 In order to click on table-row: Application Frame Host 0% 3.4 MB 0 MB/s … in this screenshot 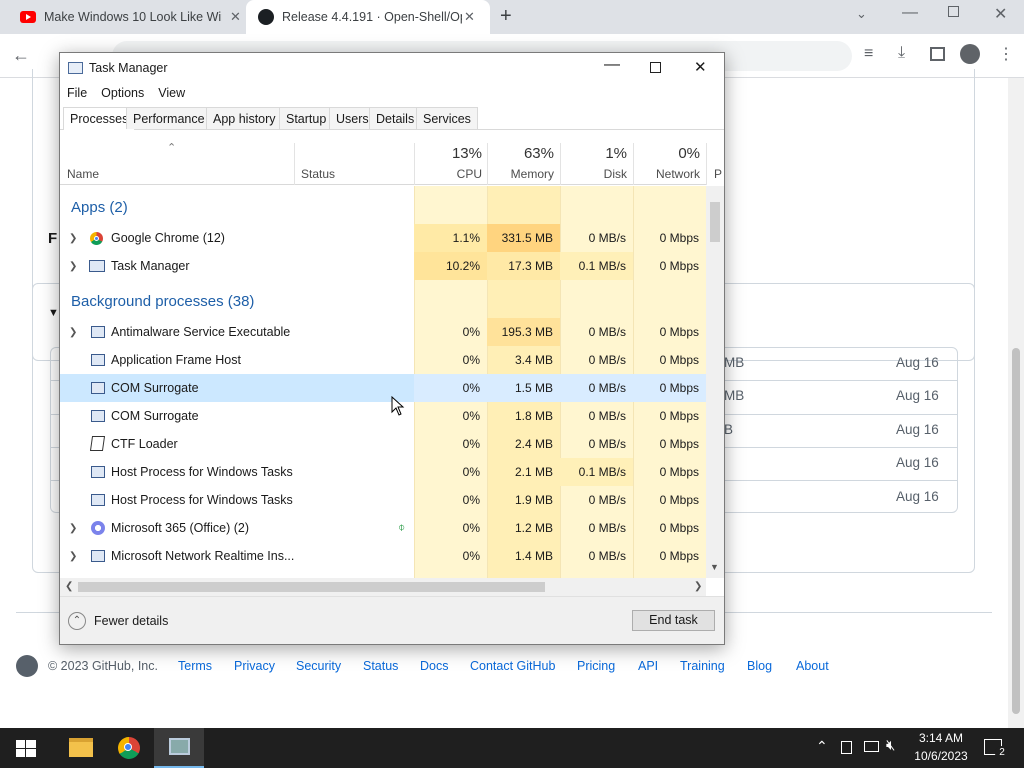, I will do `click(383, 360)`.